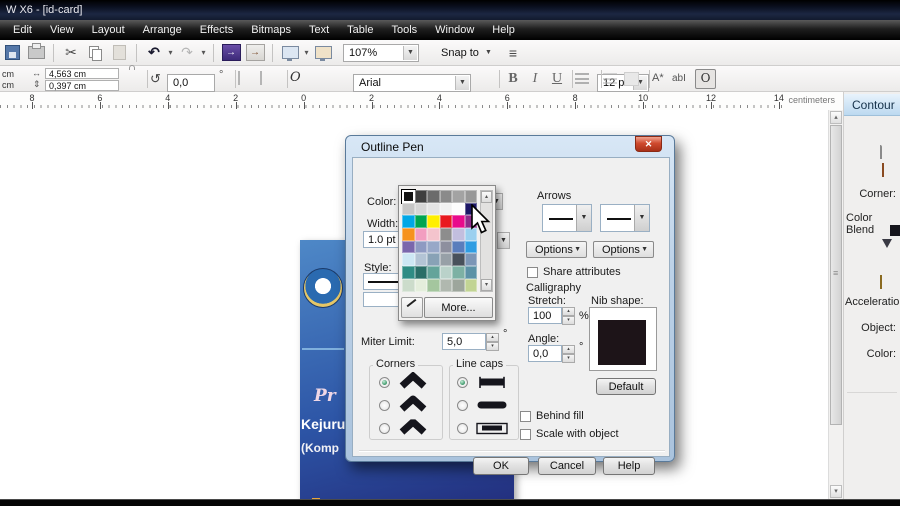 The width and height of the screenshot is (900, 506). Describe the element at coordinates (545, 315) in the screenshot. I see `stretch-field: 100` at that location.